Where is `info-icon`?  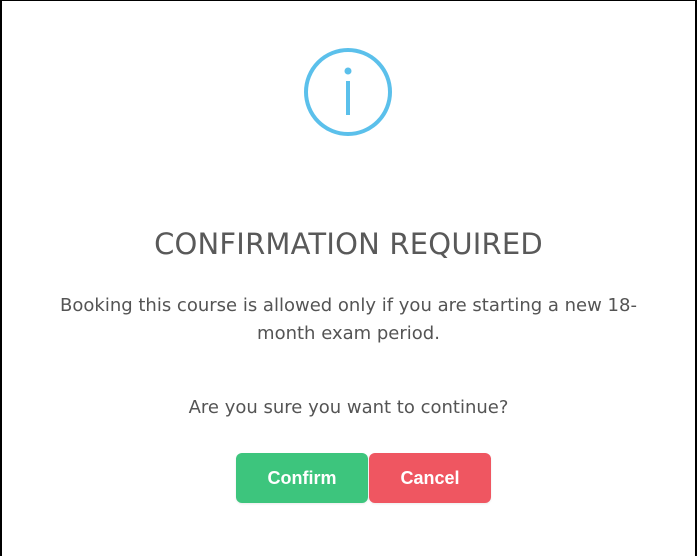 info-icon is located at coordinates (348, 92).